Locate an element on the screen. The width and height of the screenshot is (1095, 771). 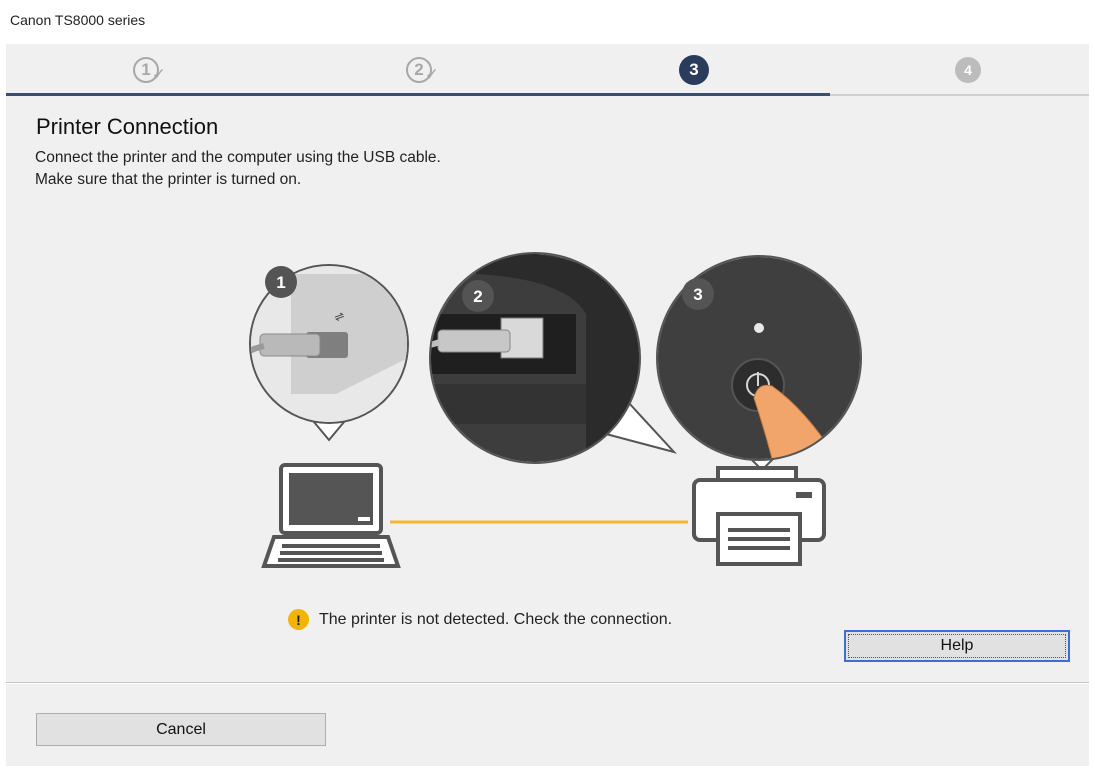
page-title: Printer Connection is located at coordinates (127, 126).